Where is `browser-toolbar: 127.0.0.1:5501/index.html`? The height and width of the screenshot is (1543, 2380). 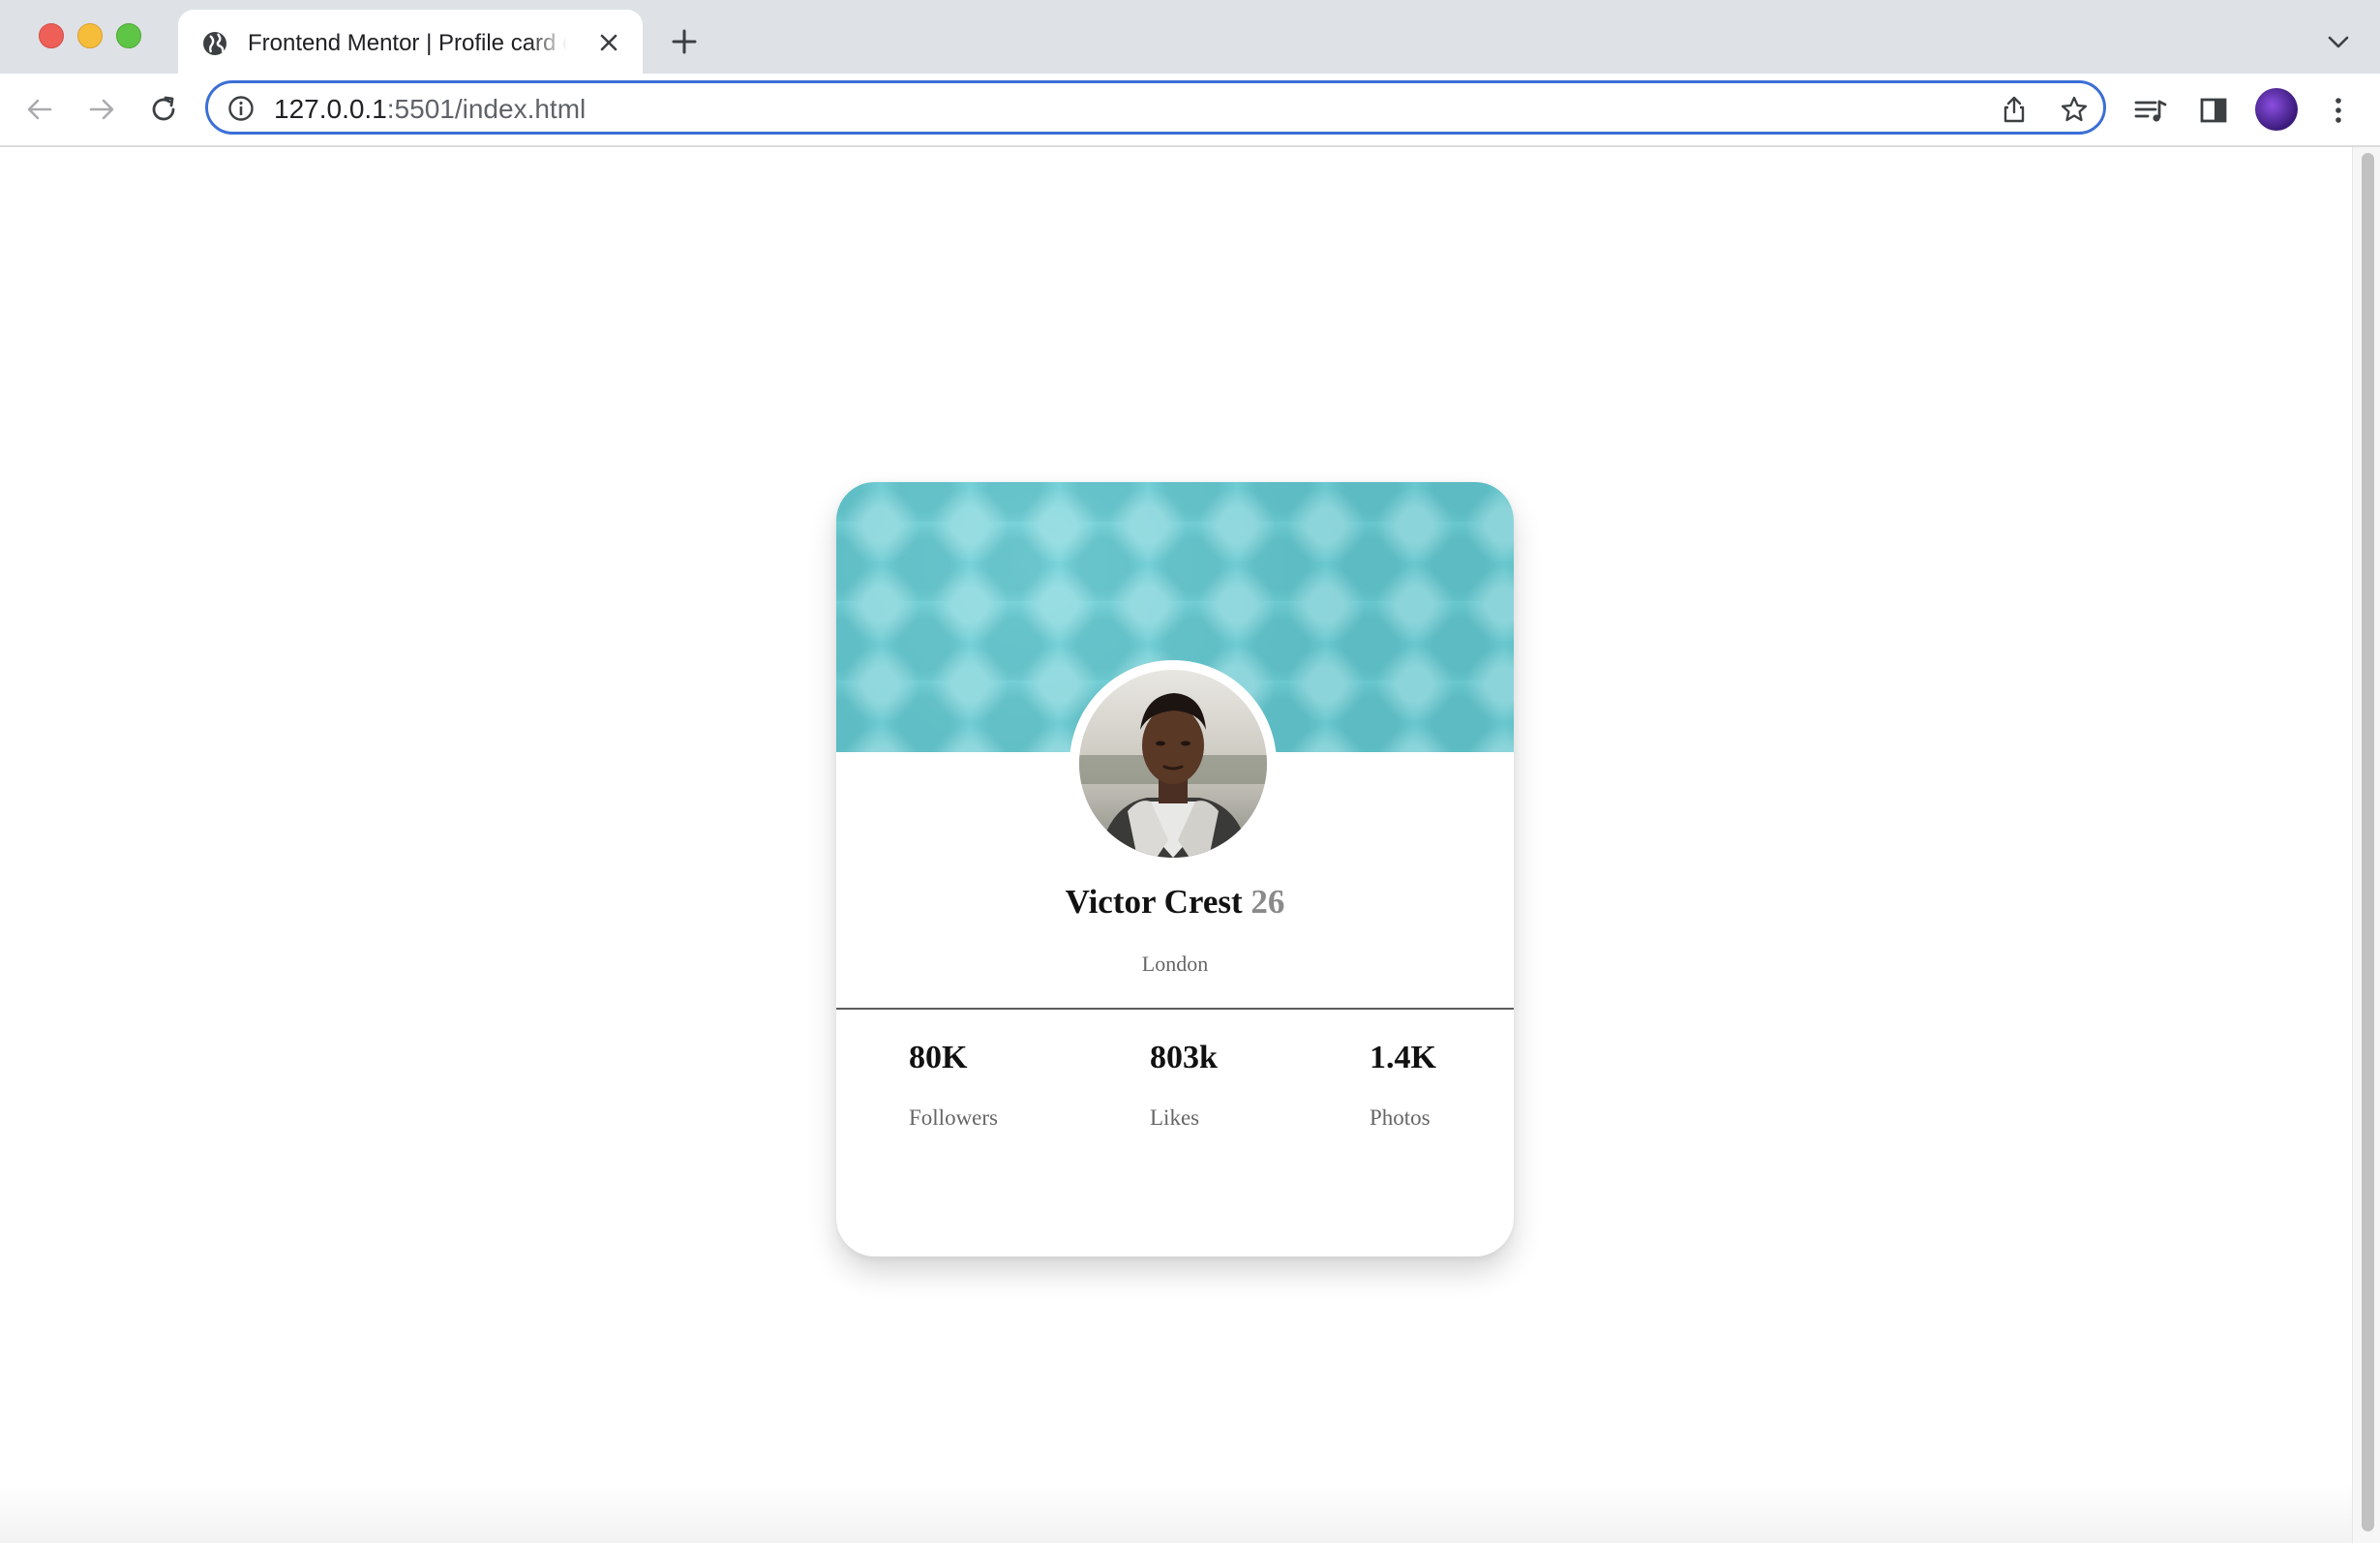 browser-toolbar: 127.0.0.1:5501/index.html is located at coordinates (1190, 111).